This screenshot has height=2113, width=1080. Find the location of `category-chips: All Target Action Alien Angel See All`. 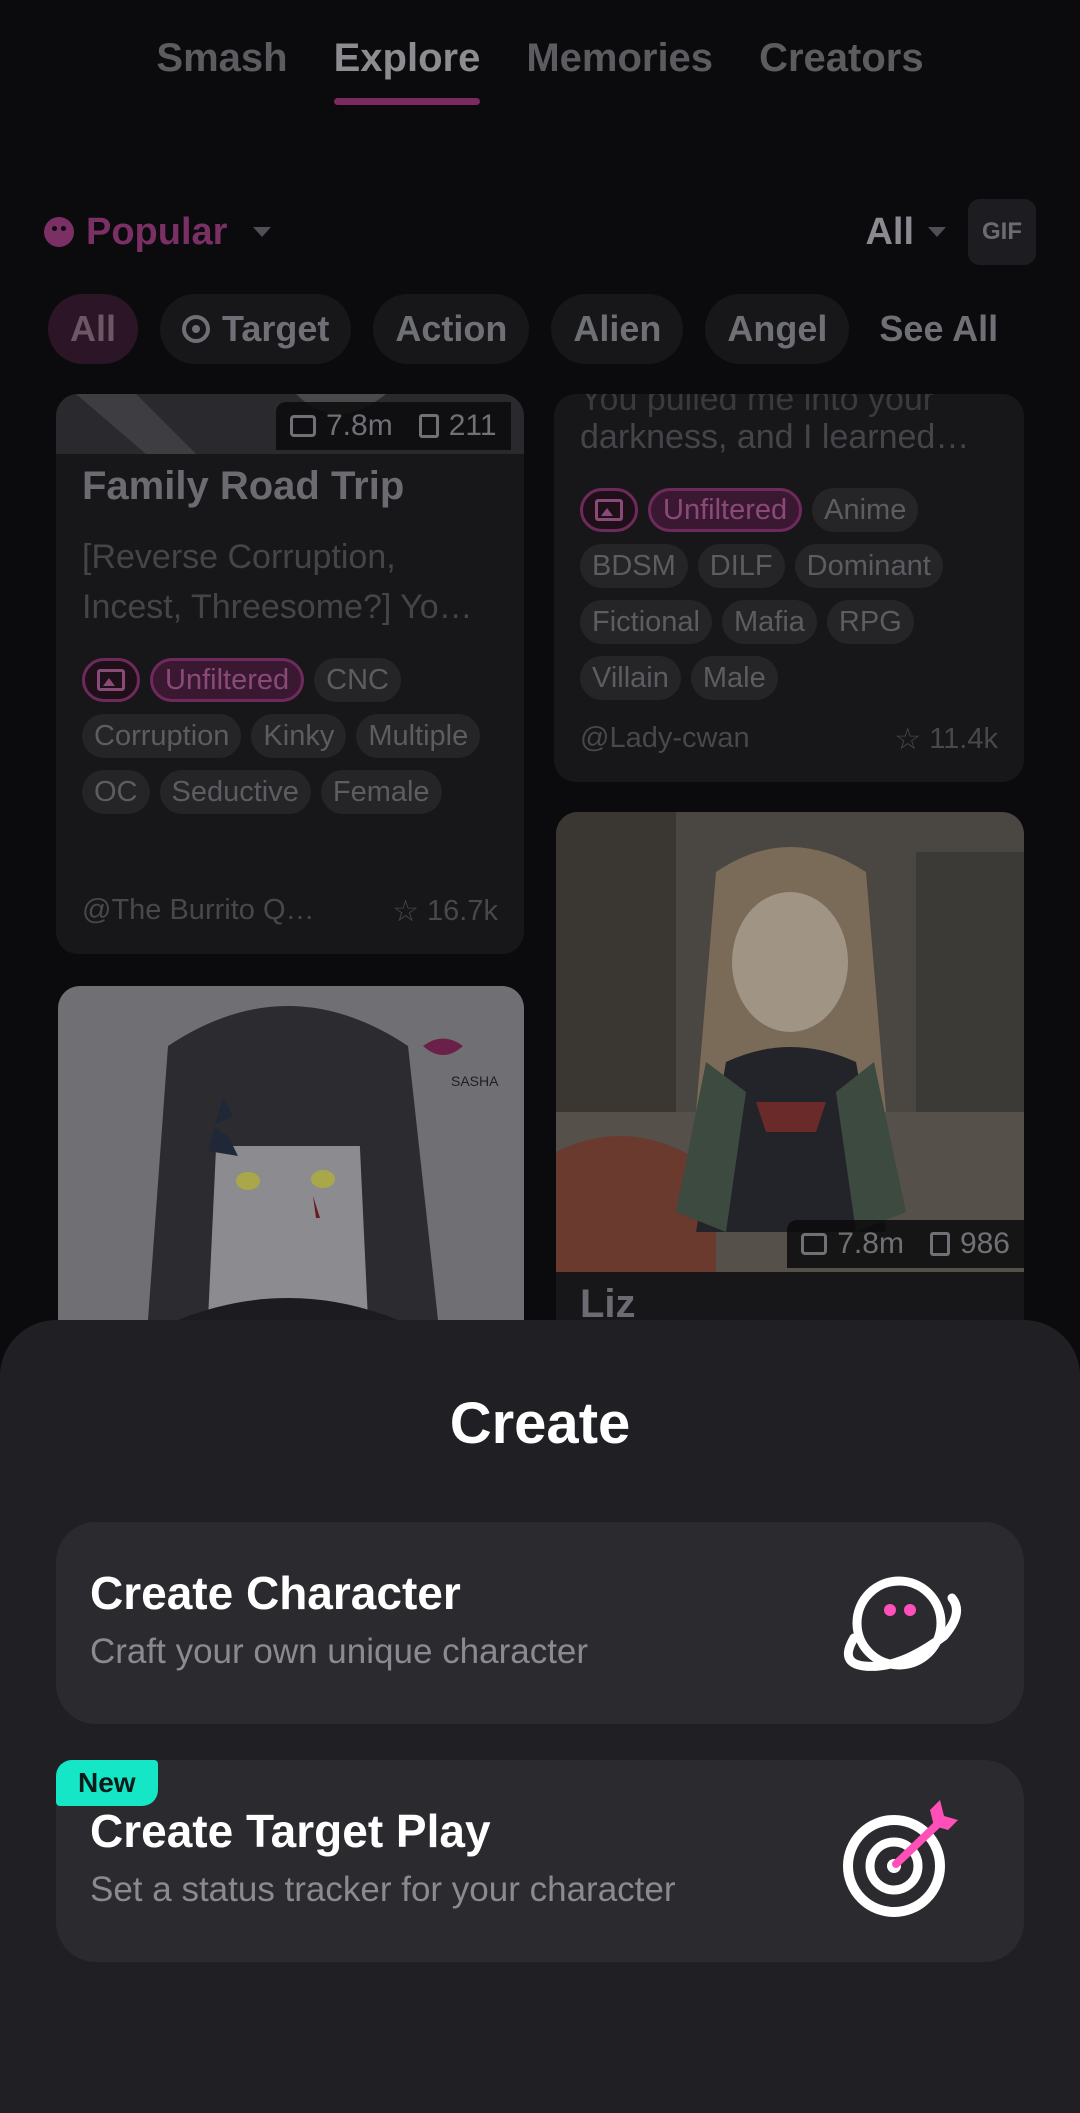

category-chips: All Target Action Alien Angel See All is located at coordinates (527, 329).